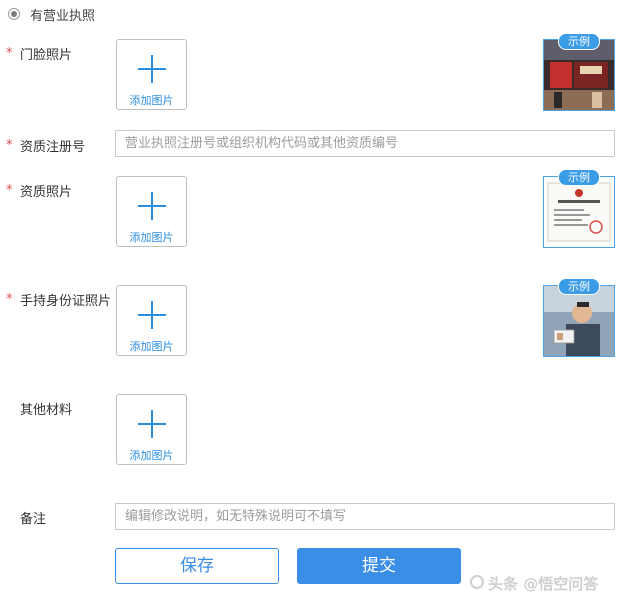 This screenshot has height=607, width=640. I want to click on qual-photo-label: 资质照片, so click(46, 192).